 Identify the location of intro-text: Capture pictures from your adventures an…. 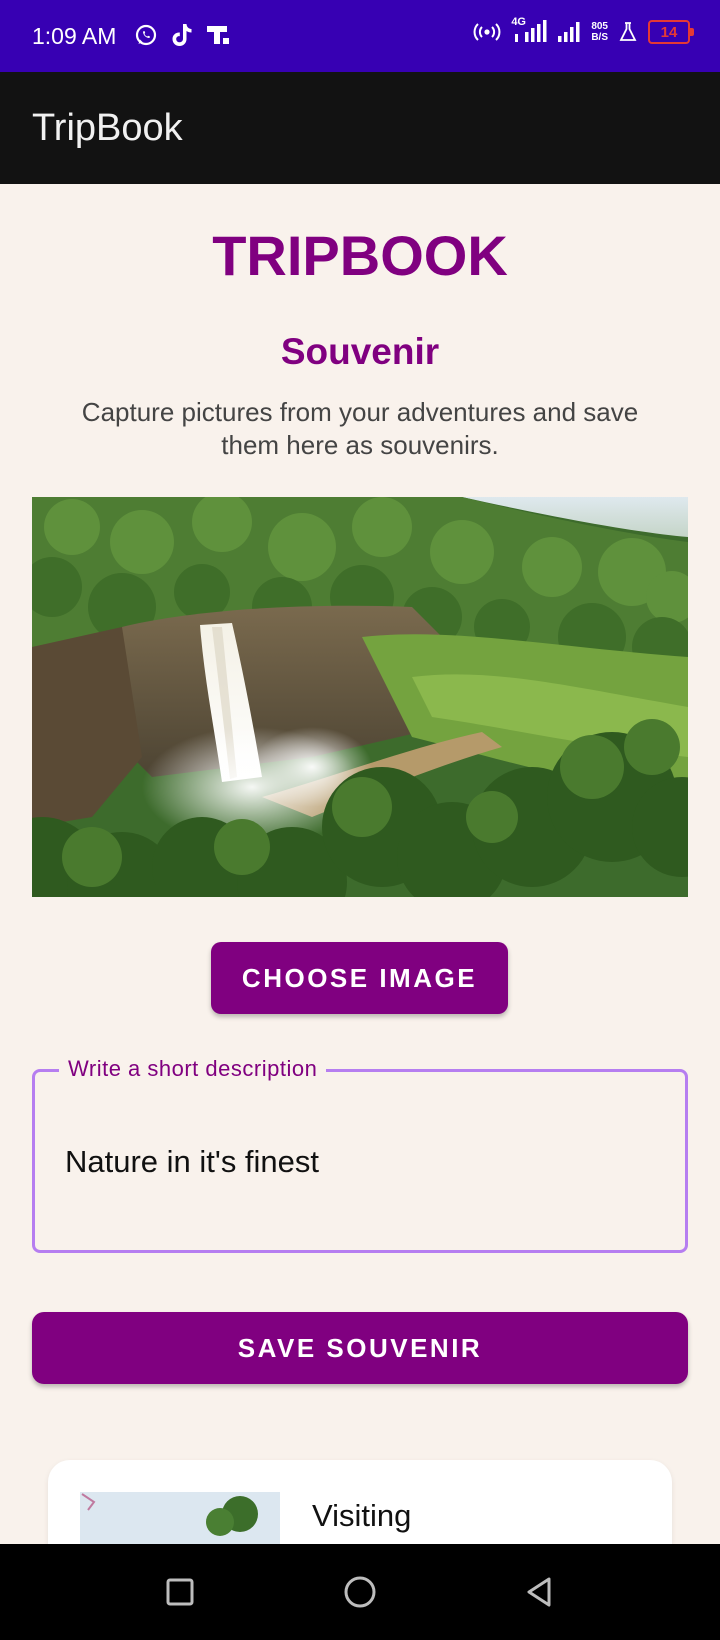
(360, 428).